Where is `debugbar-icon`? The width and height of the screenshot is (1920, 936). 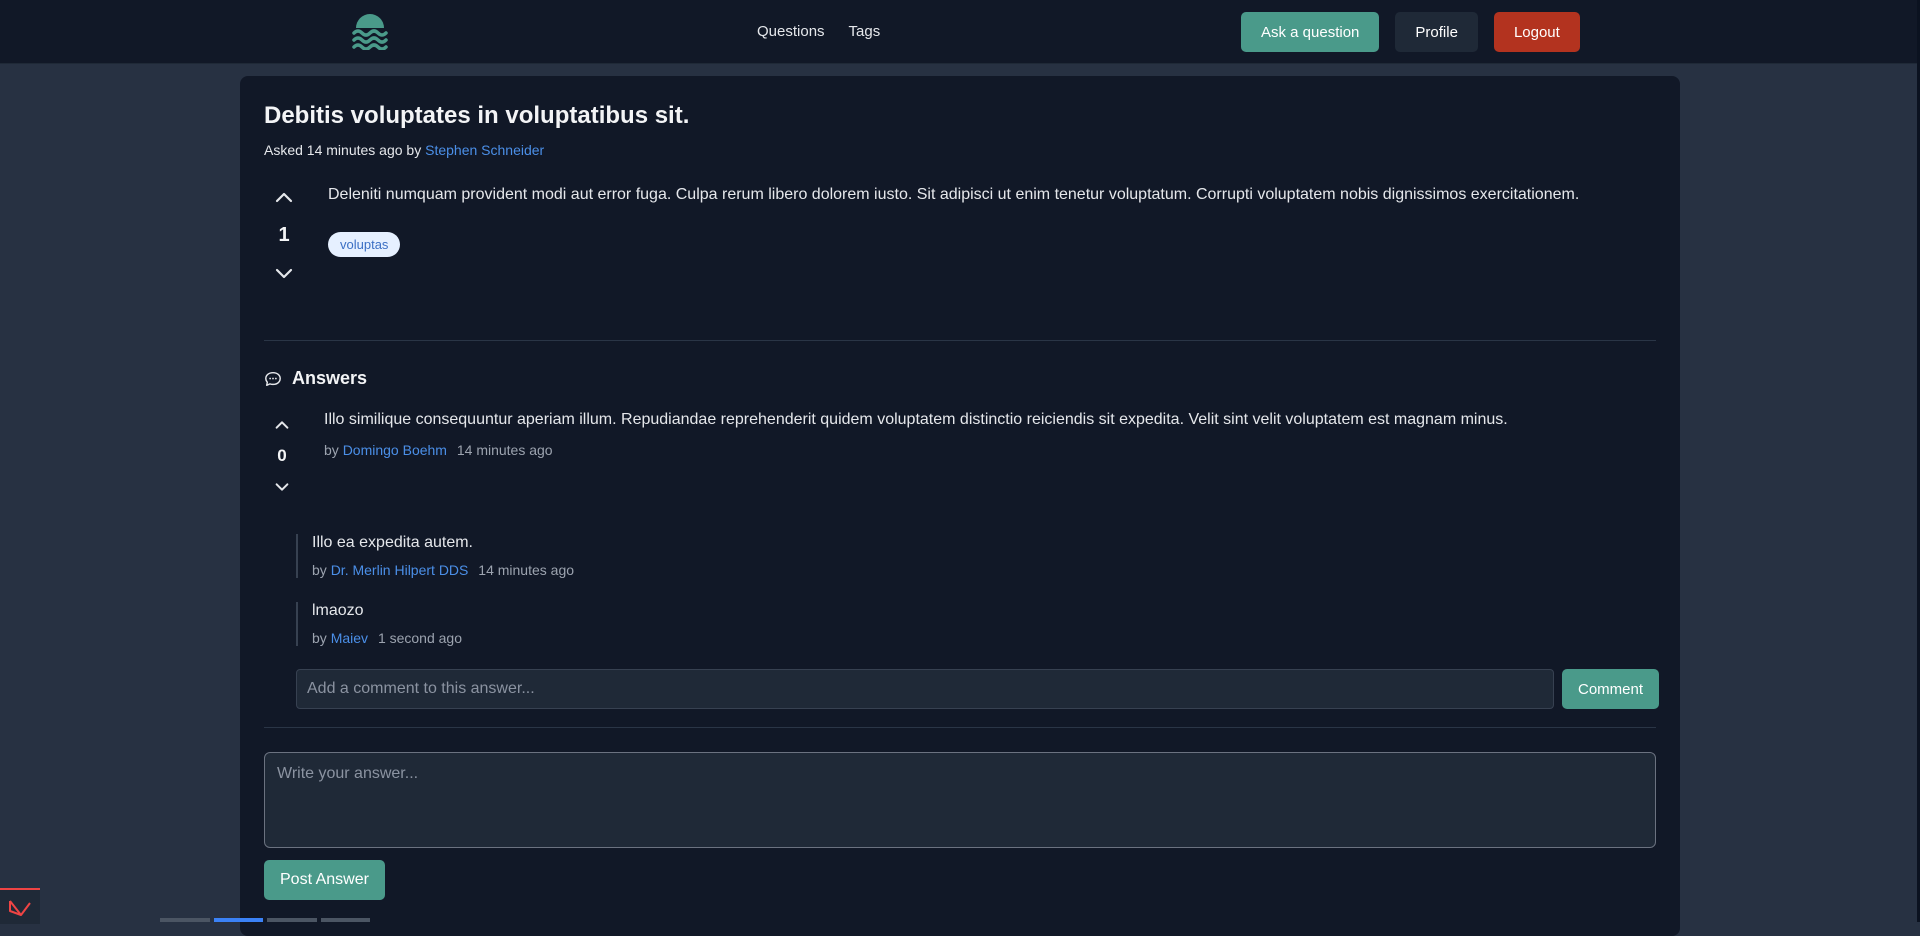 debugbar-icon is located at coordinates (20, 908).